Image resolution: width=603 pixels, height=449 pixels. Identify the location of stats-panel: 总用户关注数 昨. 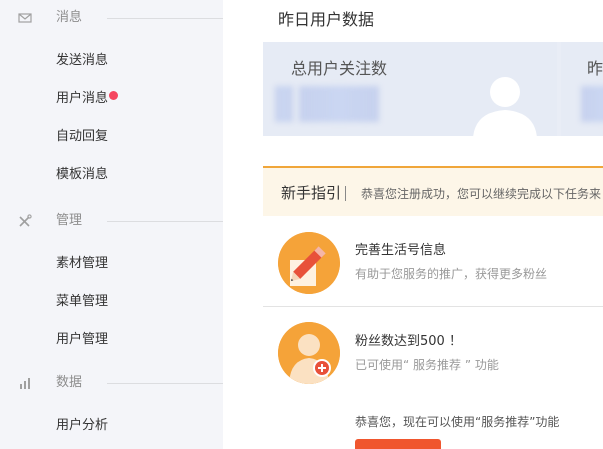
(433, 89).